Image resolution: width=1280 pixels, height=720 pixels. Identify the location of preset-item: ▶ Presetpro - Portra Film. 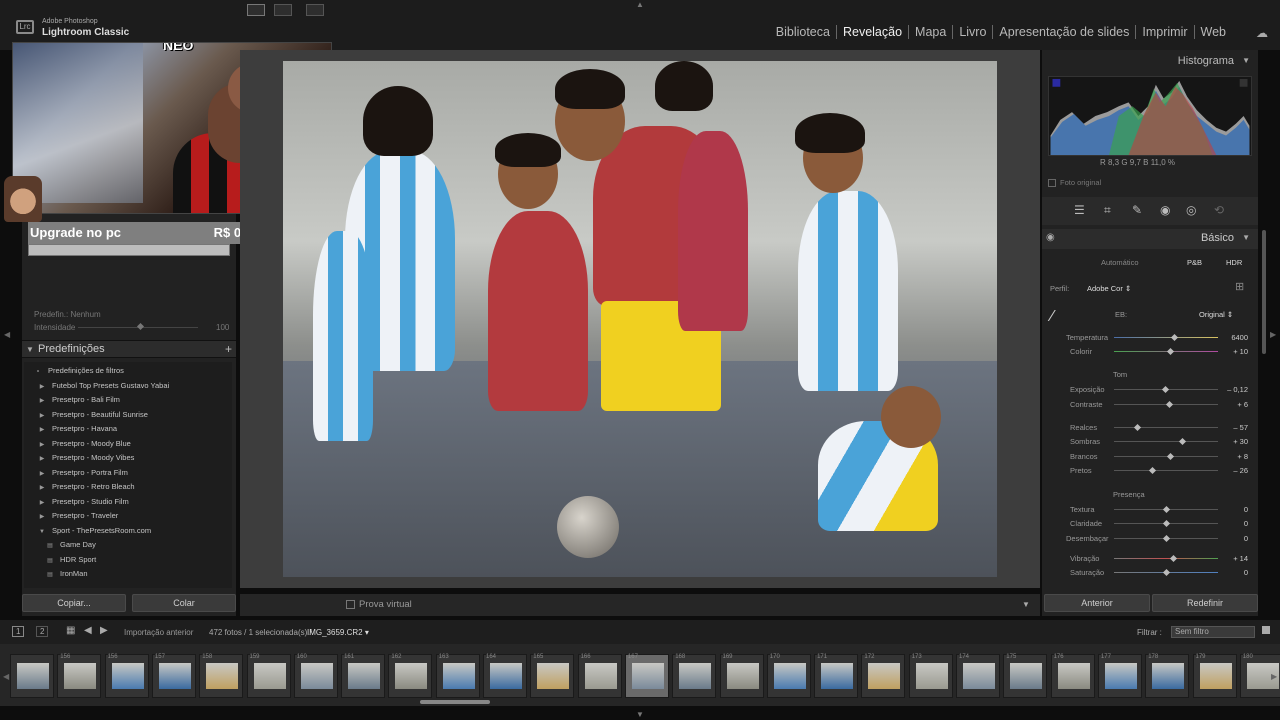
(76, 472).